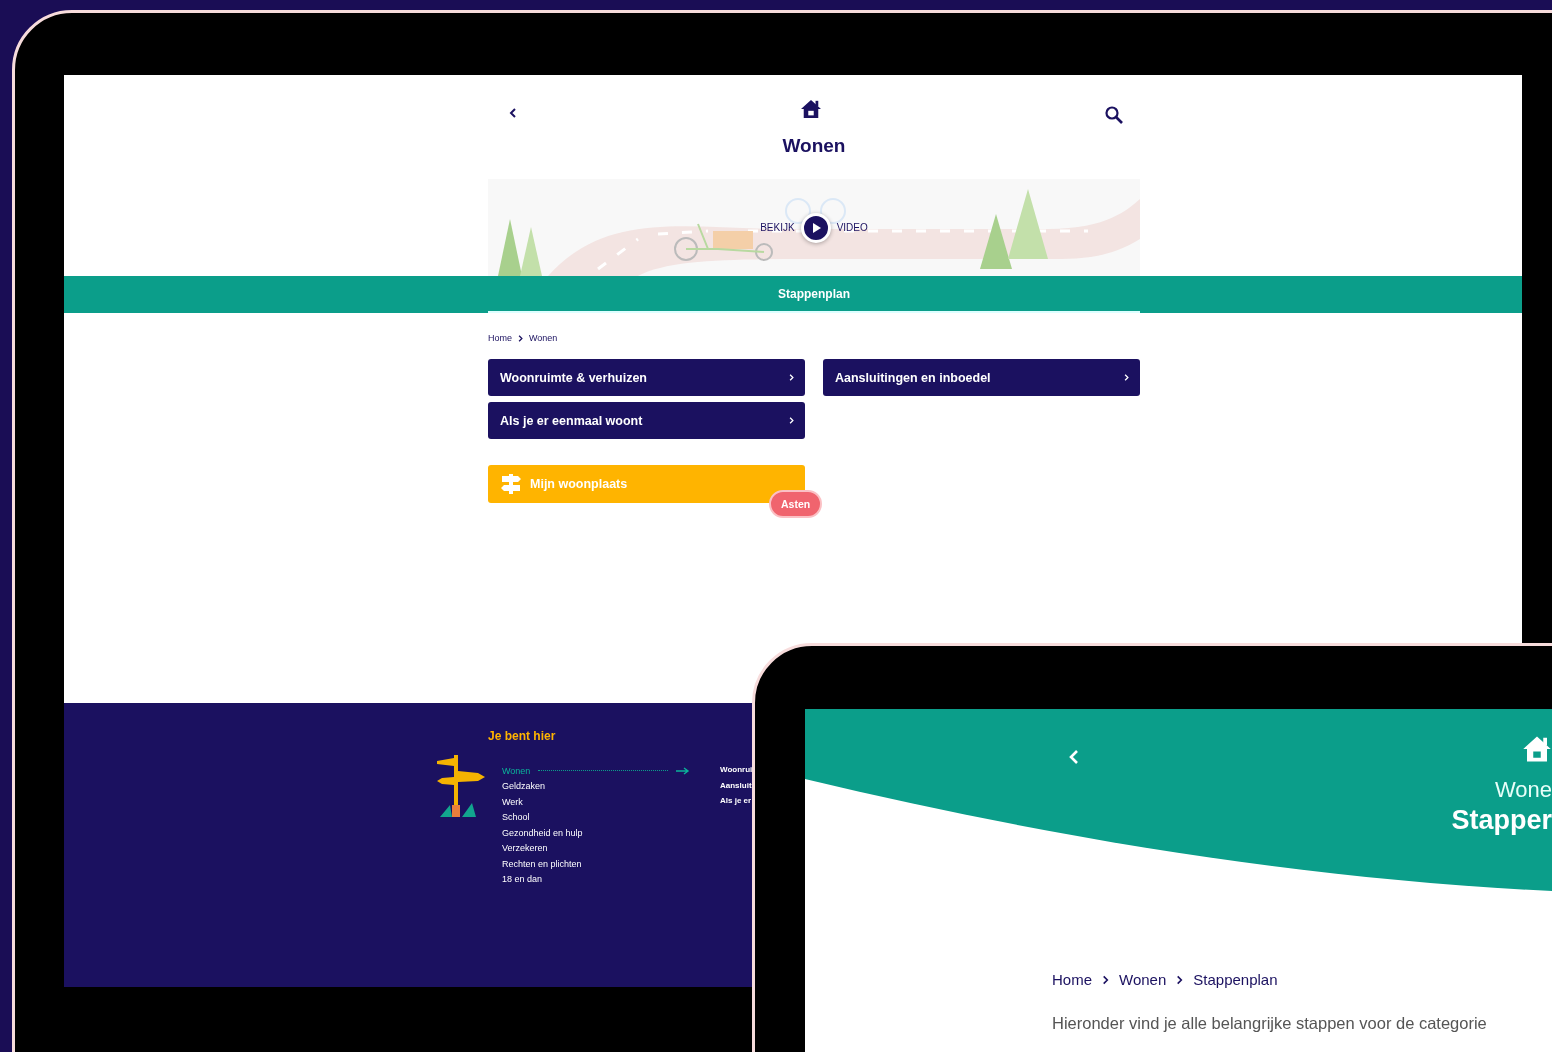 Image resolution: width=1552 pixels, height=1052 pixels. I want to click on arrow-right-icon, so click(683, 770).